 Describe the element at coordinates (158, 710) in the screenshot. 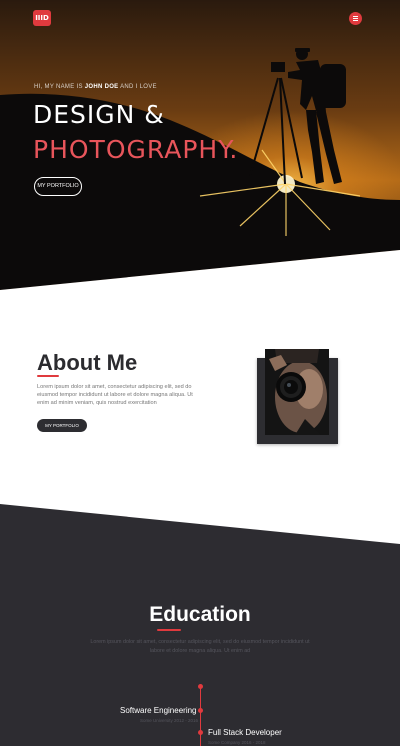

I see `timeline-item-title: Software Engineering` at that location.